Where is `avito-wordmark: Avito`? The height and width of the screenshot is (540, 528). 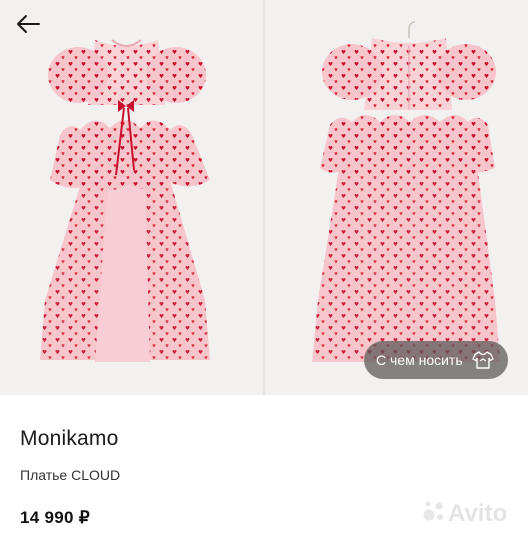 avito-wordmark: Avito is located at coordinates (477, 513).